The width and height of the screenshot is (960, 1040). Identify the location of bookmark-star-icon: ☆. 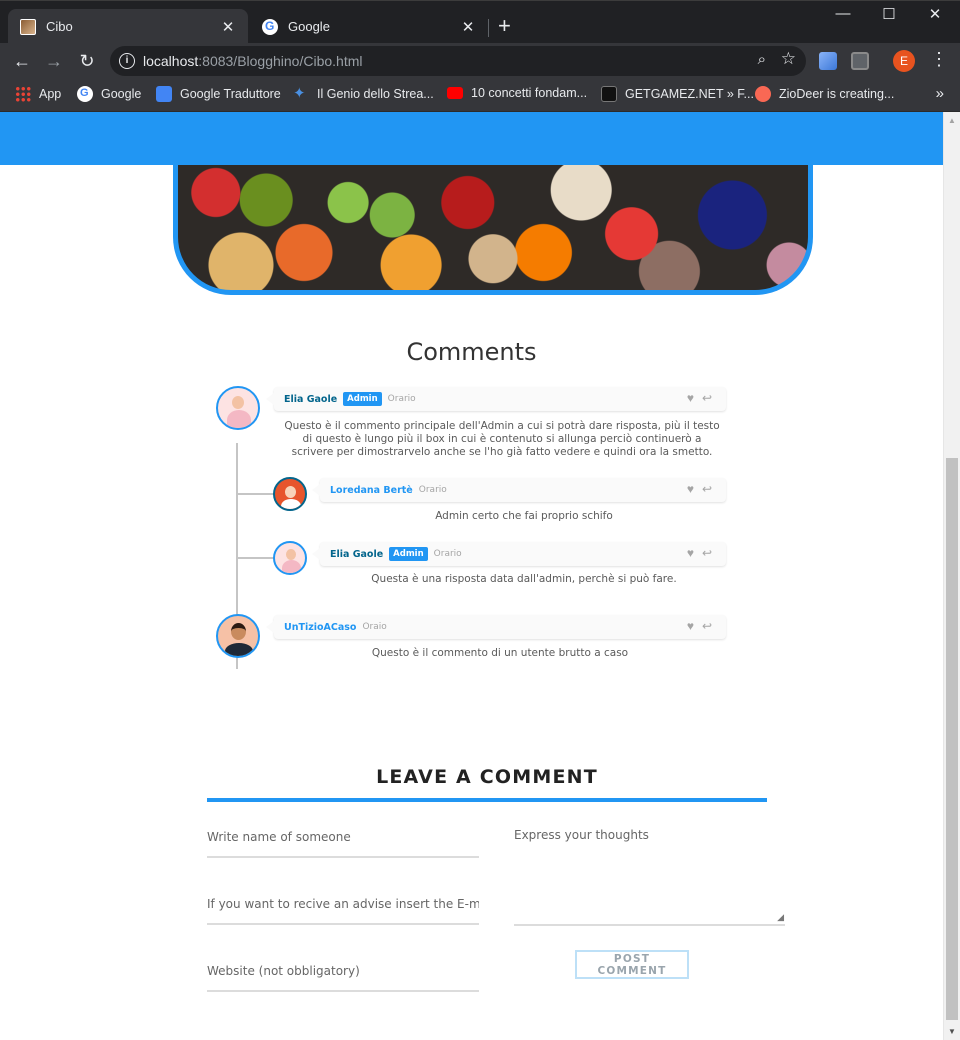
(788, 59).